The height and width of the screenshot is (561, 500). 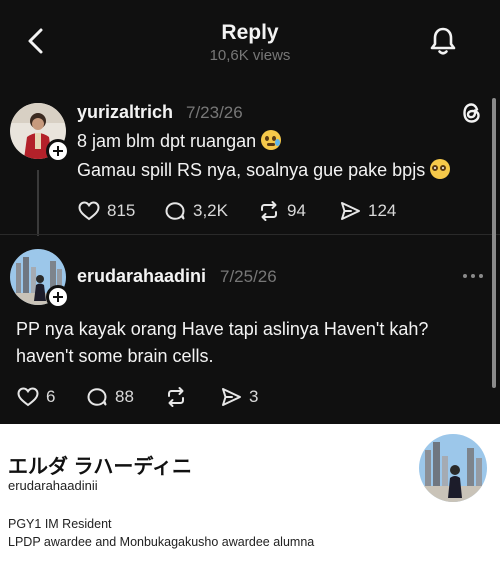 I want to click on threads-logo-icon, so click(x=472, y=113).